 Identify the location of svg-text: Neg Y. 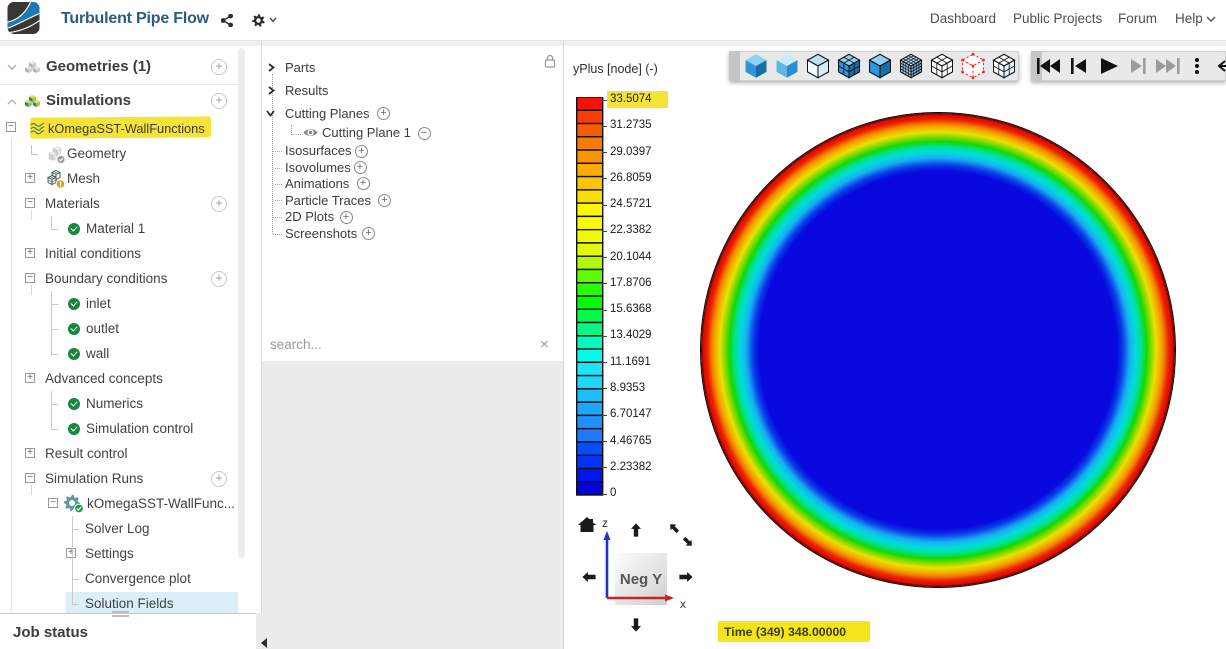
(641, 579).